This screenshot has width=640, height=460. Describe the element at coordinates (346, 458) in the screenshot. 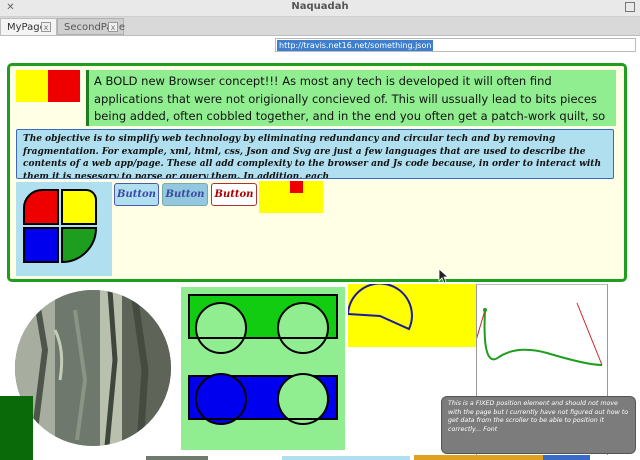

I see `bottom-strip-blue` at that location.